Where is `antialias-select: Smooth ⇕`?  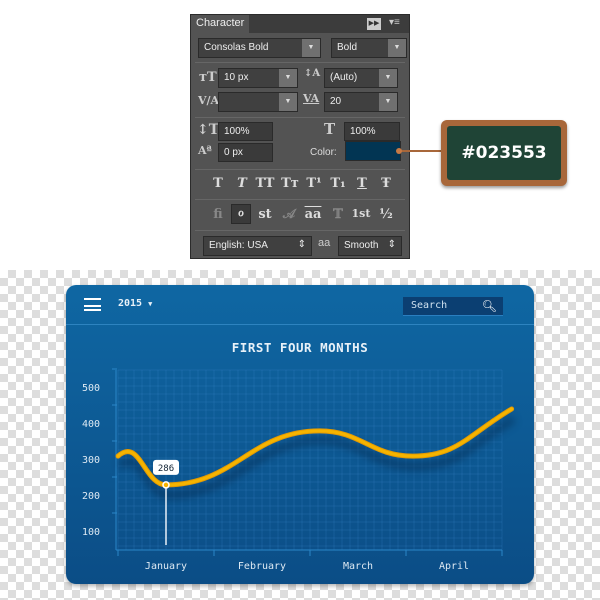
antialias-select: Smooth ⇕ is located at coordinates (370, 246).